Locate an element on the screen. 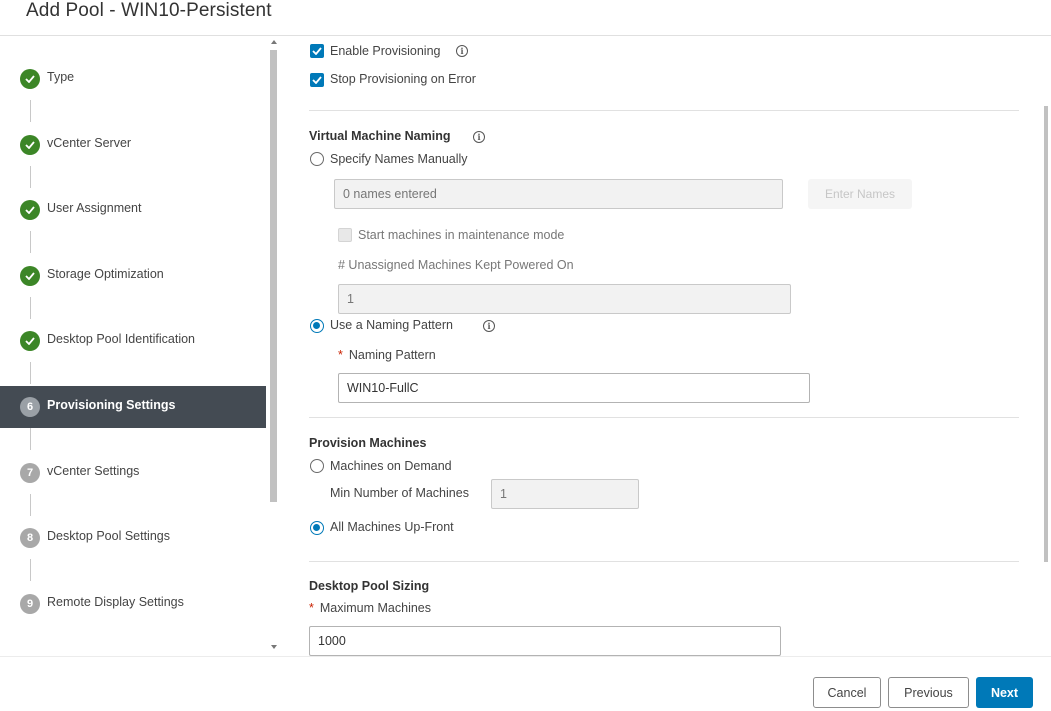 The width and height of the screenshot is (1051, 711). desktop-pool-sizing-heading: Desktop Pool Sizing is located at coordinates (369, 586).